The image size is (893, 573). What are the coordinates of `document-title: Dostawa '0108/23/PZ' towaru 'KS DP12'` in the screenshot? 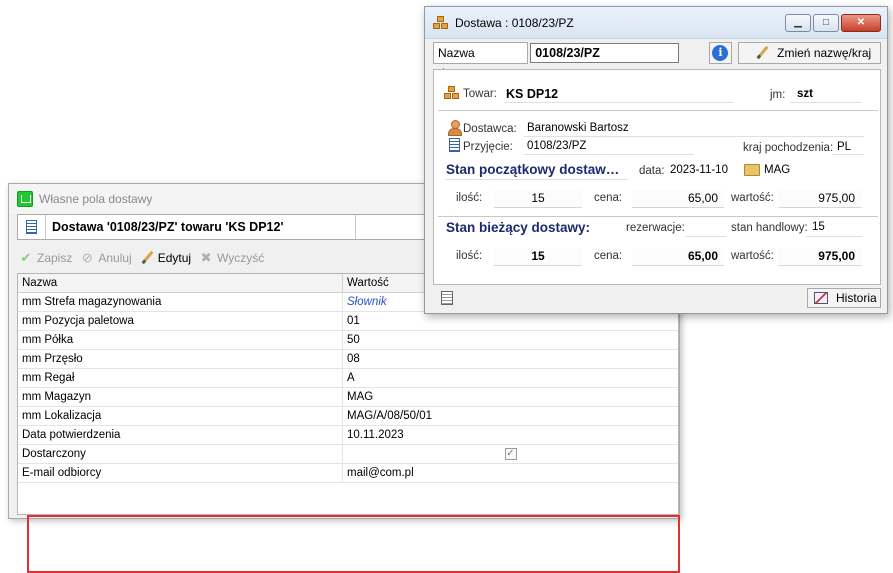 It's located at (201, 227).